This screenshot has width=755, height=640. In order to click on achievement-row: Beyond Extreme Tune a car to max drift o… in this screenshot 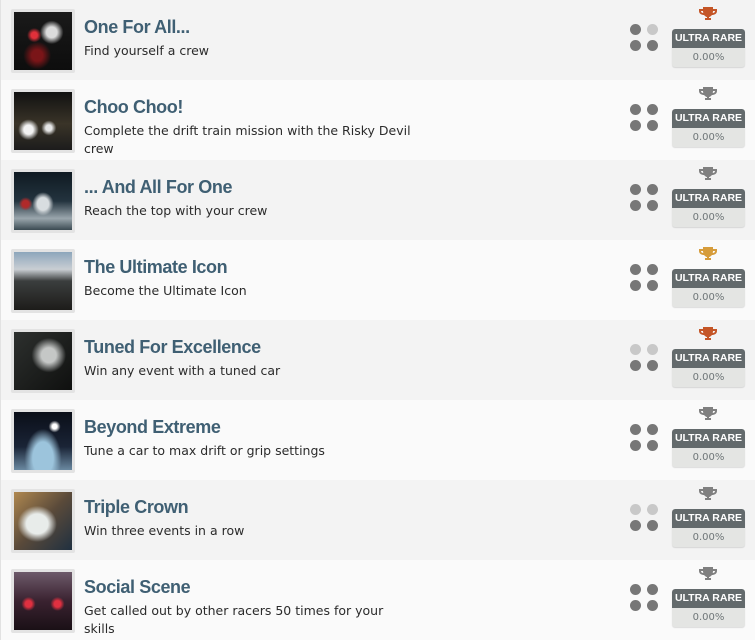, I will do `click(378, 440)`.